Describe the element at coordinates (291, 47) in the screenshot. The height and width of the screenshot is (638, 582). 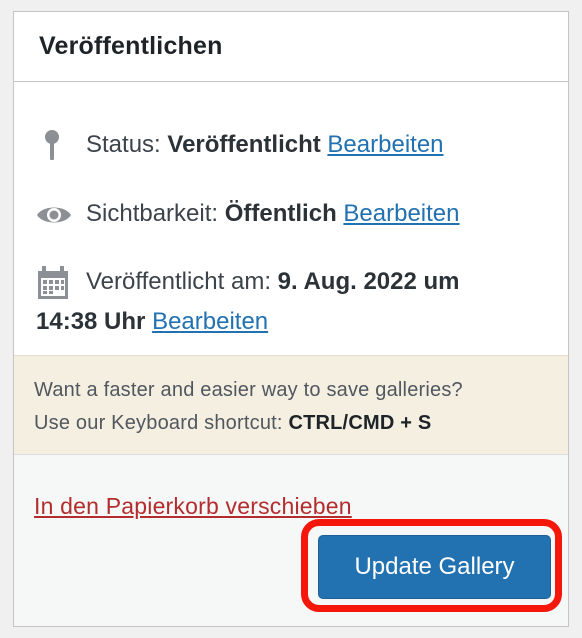
I see `publish-box-header: Veröffentlichen` at that location.